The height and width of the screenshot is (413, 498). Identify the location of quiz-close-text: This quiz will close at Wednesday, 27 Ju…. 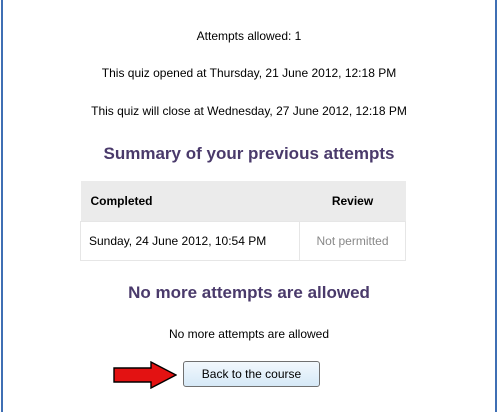
(249, 111).